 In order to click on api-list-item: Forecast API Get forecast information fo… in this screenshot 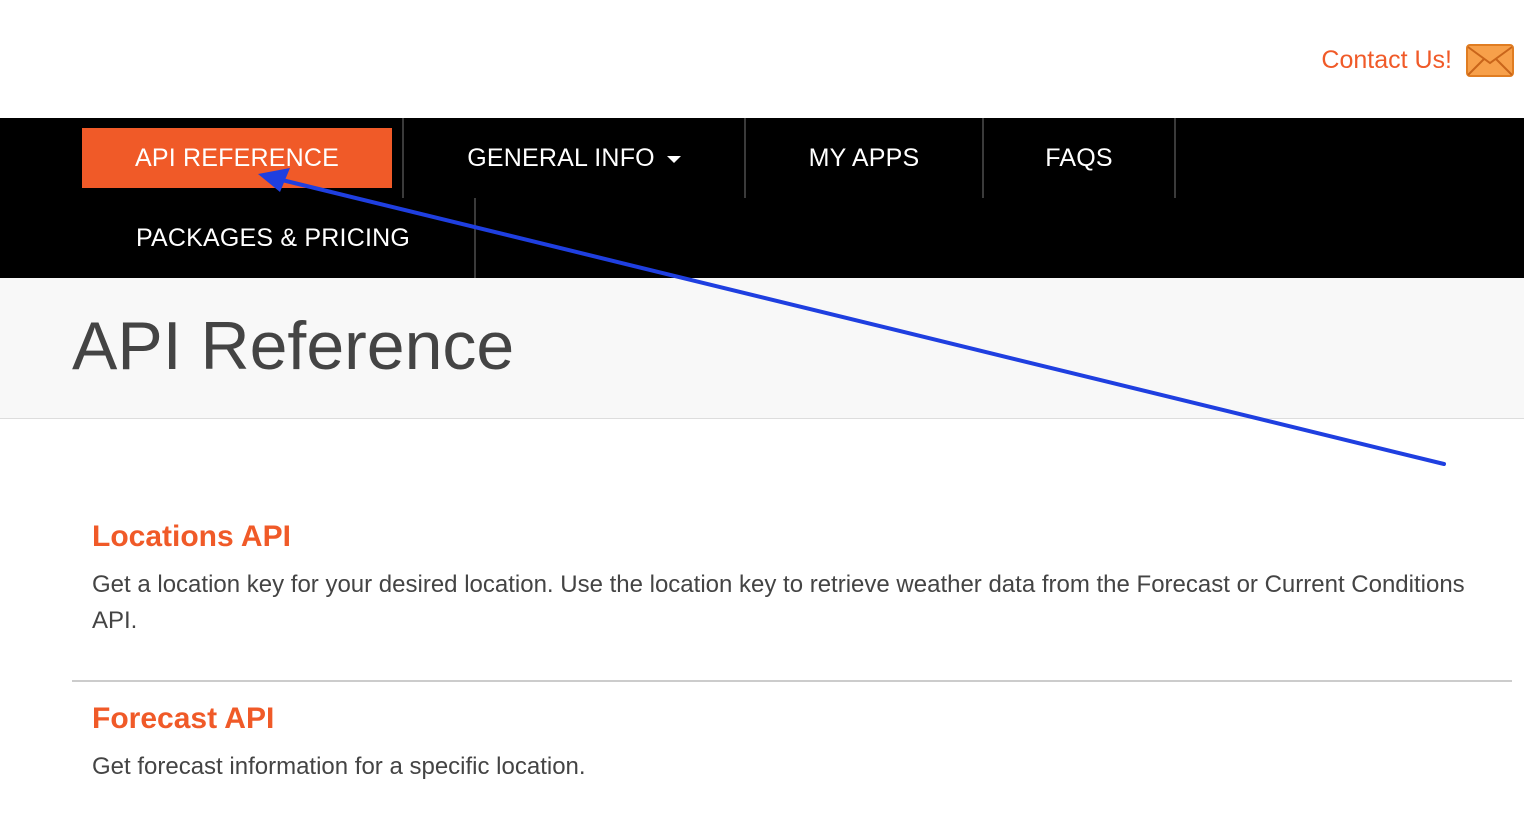, I will do `click(792, 744)`.